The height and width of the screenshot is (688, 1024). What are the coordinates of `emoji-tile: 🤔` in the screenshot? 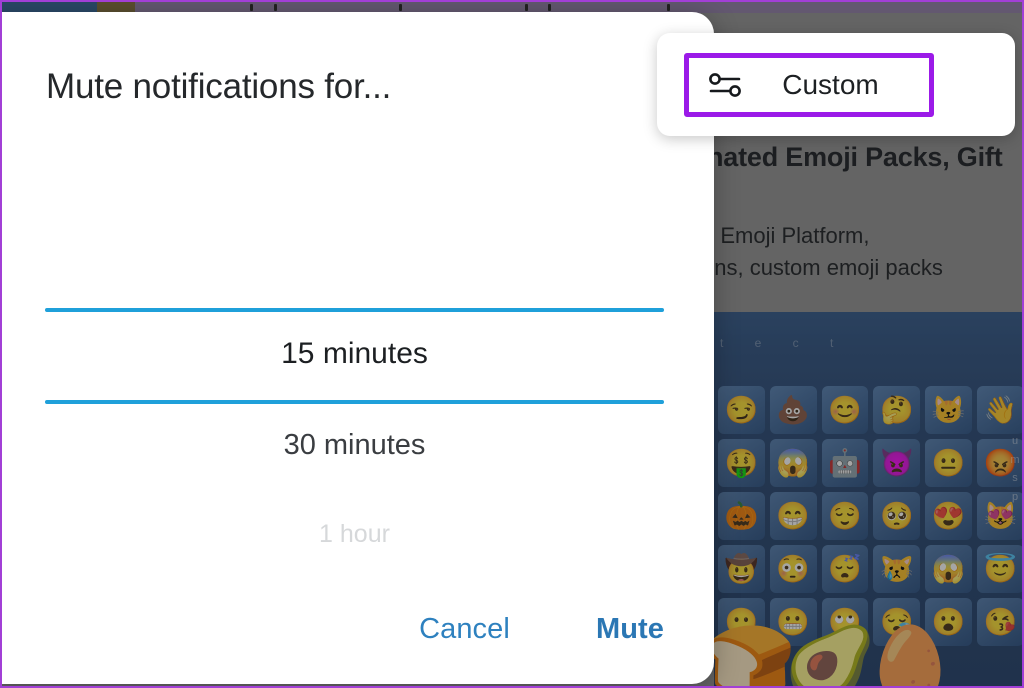 It's located at (897, 410).